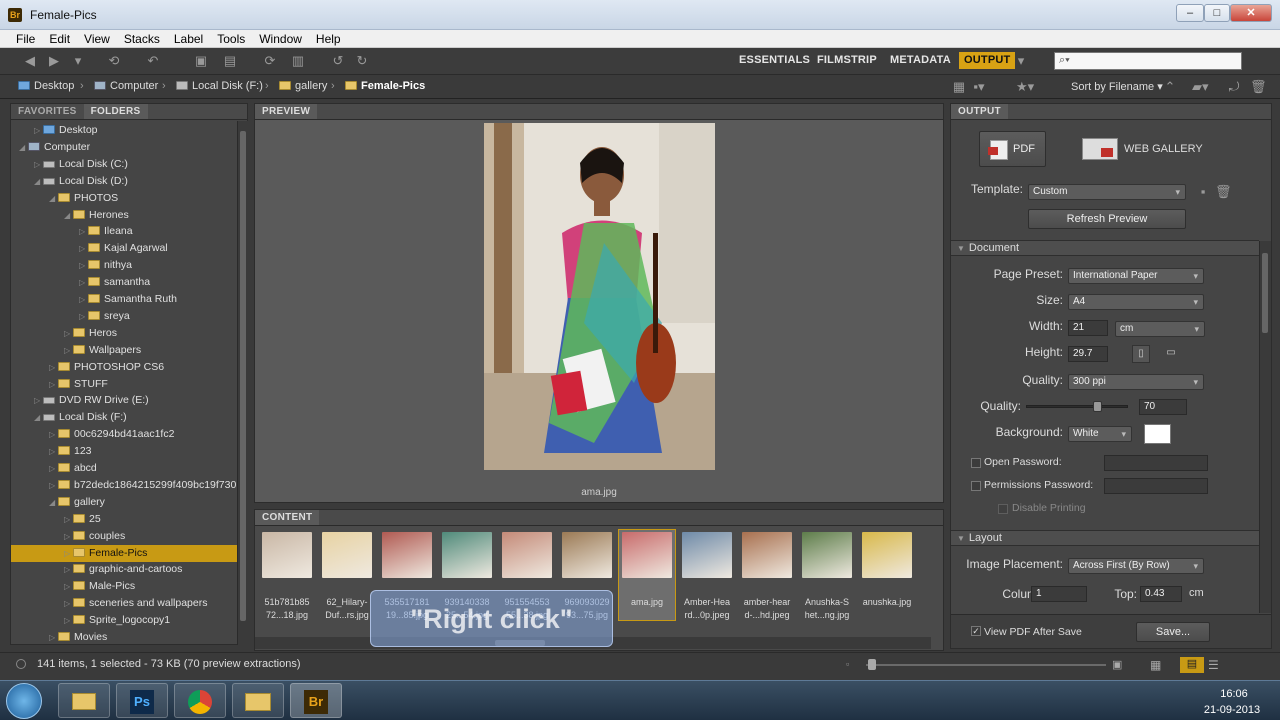 This screenshot has width=1280, height=720. I want to click on pdf-button: PDF, so click(1012, 149).